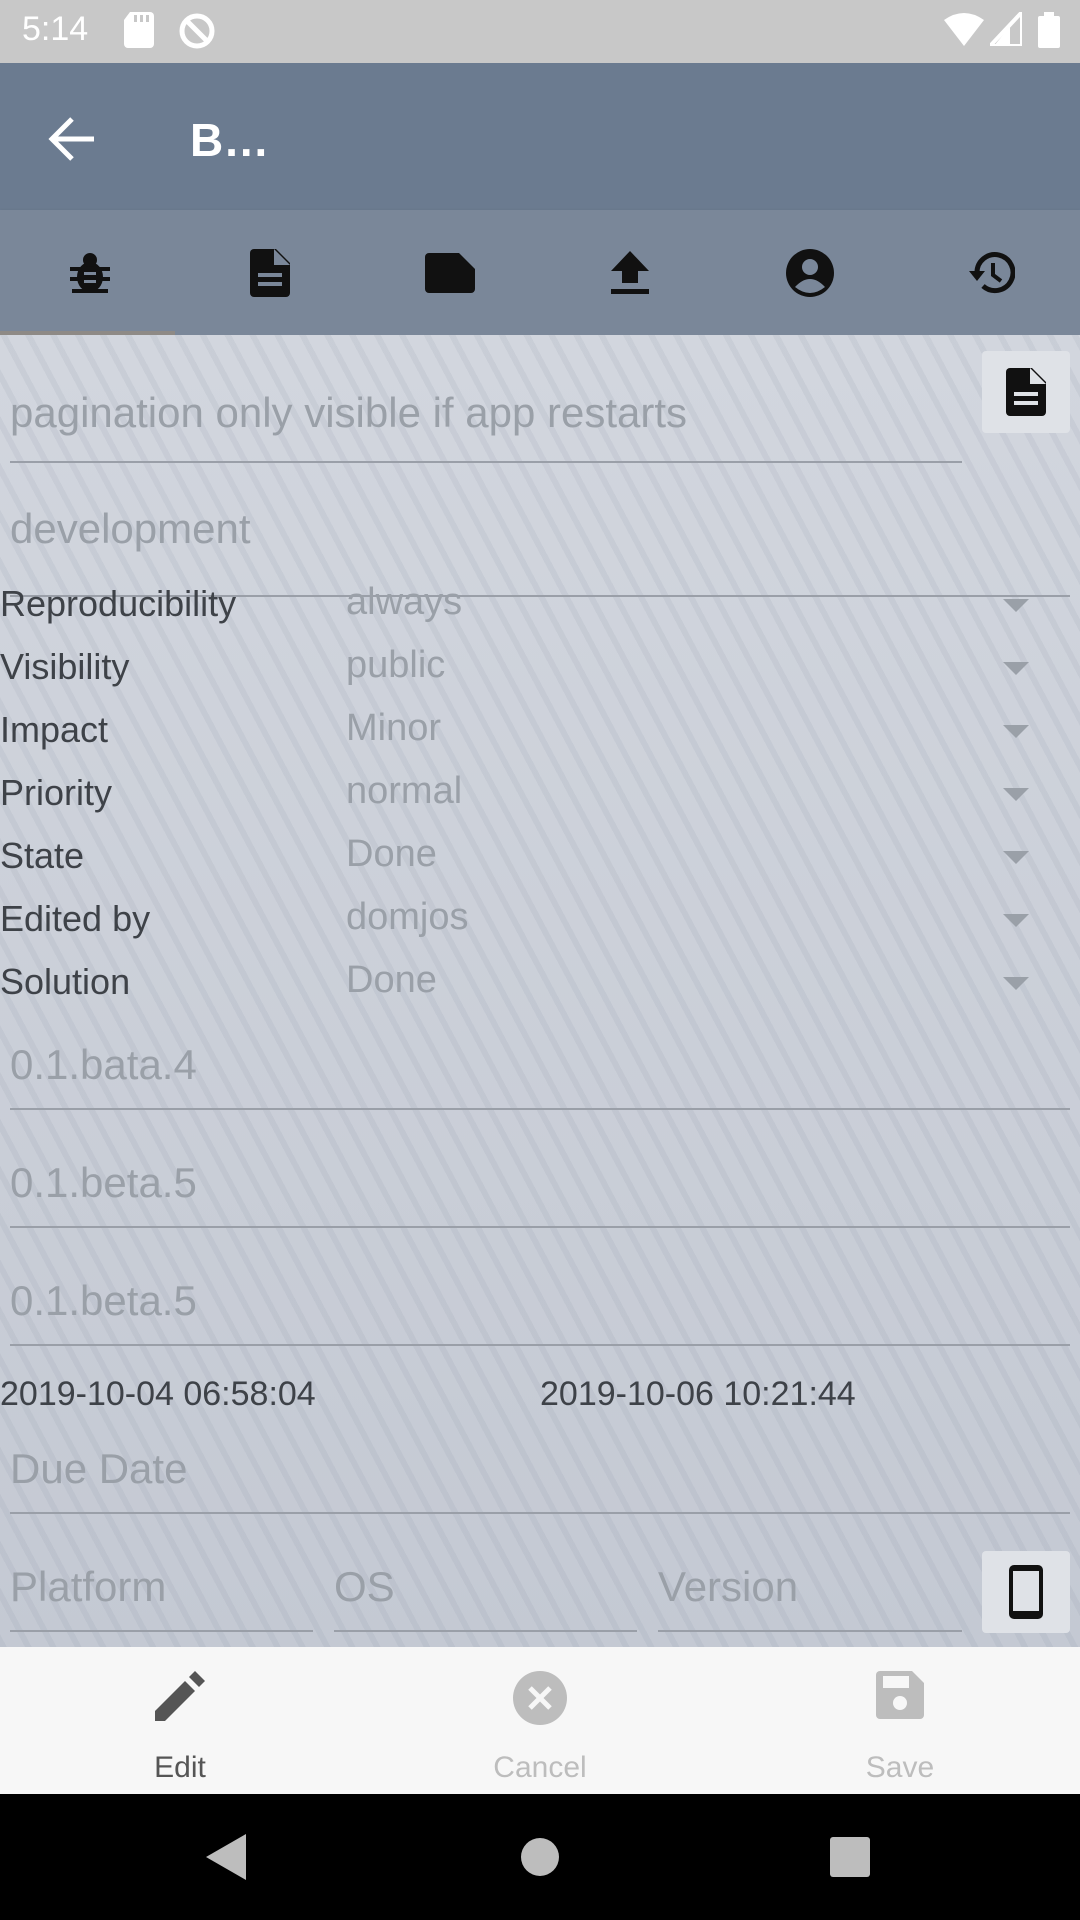 The width and height of the screenshot is (1080, 1920). What do you see at coordinates (75, 918) in the screenshot?
I see `property-label: Edited by` at bounding box center [75, 918].